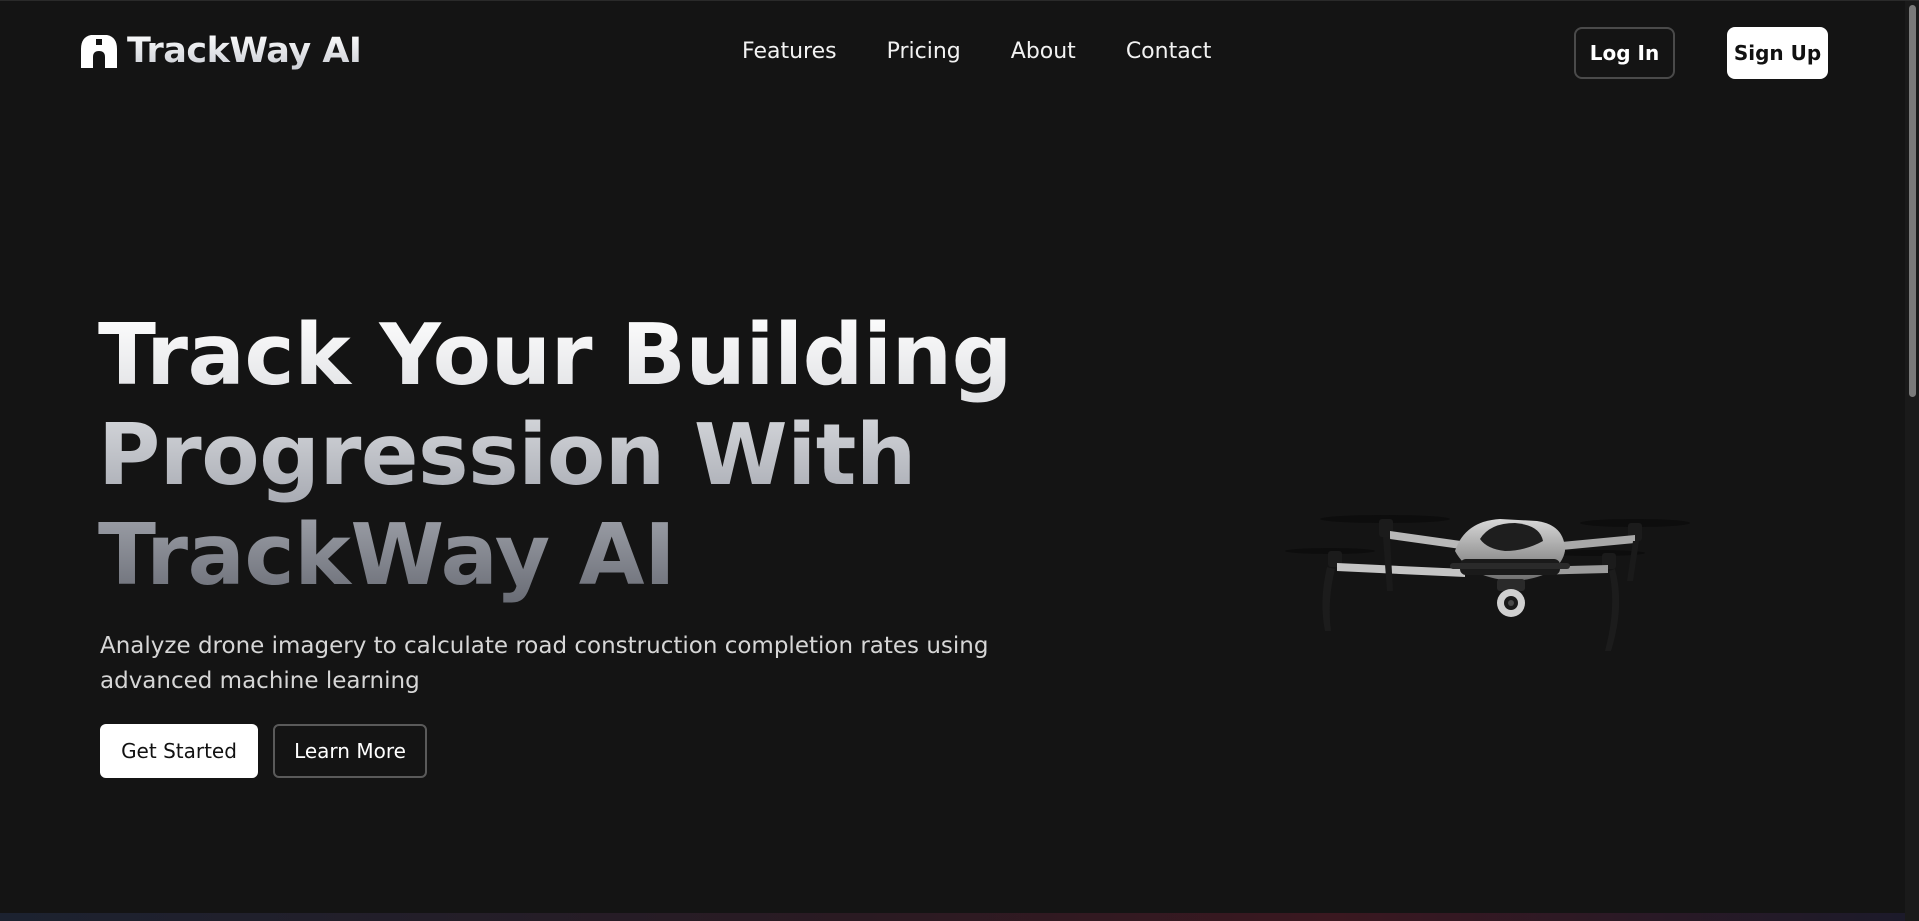  What do you see at coordinates (260, 681) in the screenshot?
I see `hero-subtitle-line-2: advanced machine learning` at bounding box center [260, 681].